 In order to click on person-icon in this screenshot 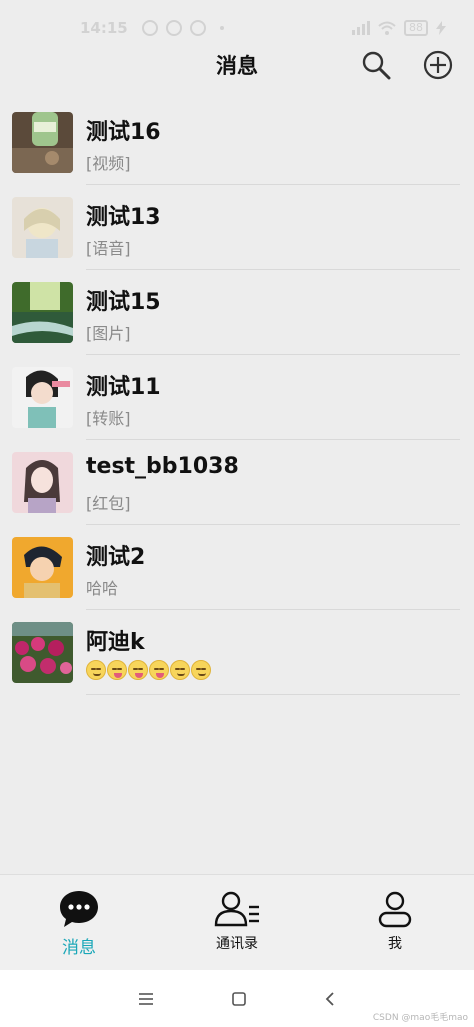, I will do `click(395, 909)`.